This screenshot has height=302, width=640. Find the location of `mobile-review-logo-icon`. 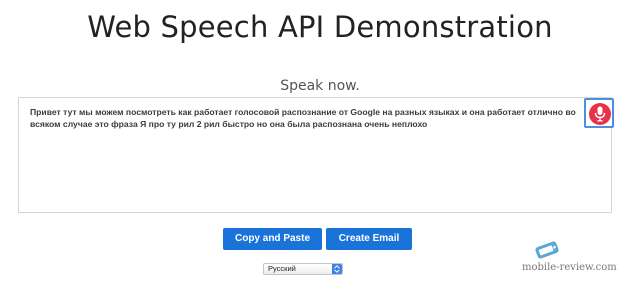

mobile-review-logo-icon is located at coordinates (547, 250).